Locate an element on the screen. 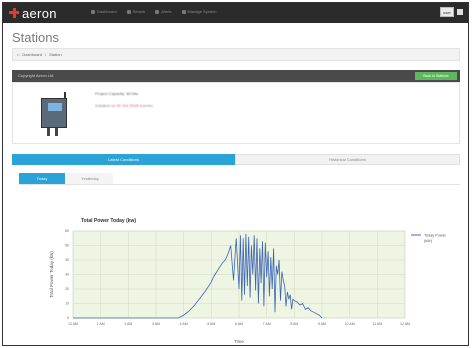  y-tick-label: 0 is located at coordinates (68, 318).